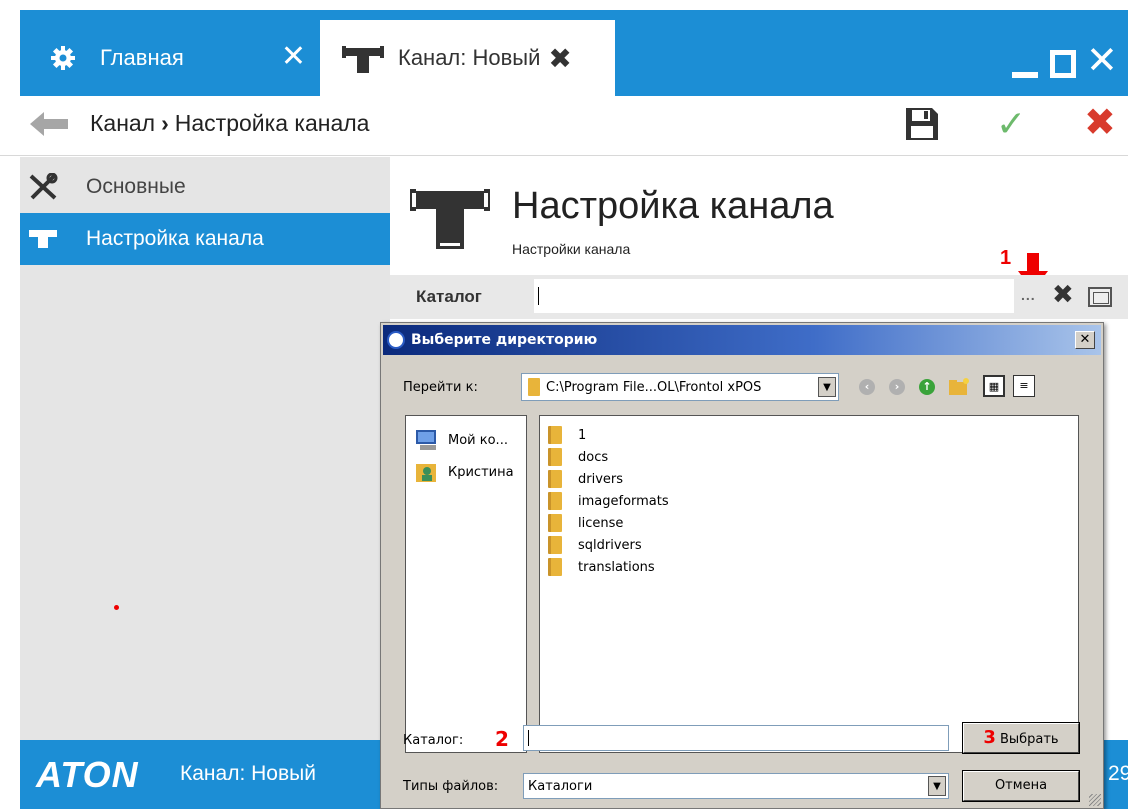  I want to click on folder-item: translations, so click(601, 567).